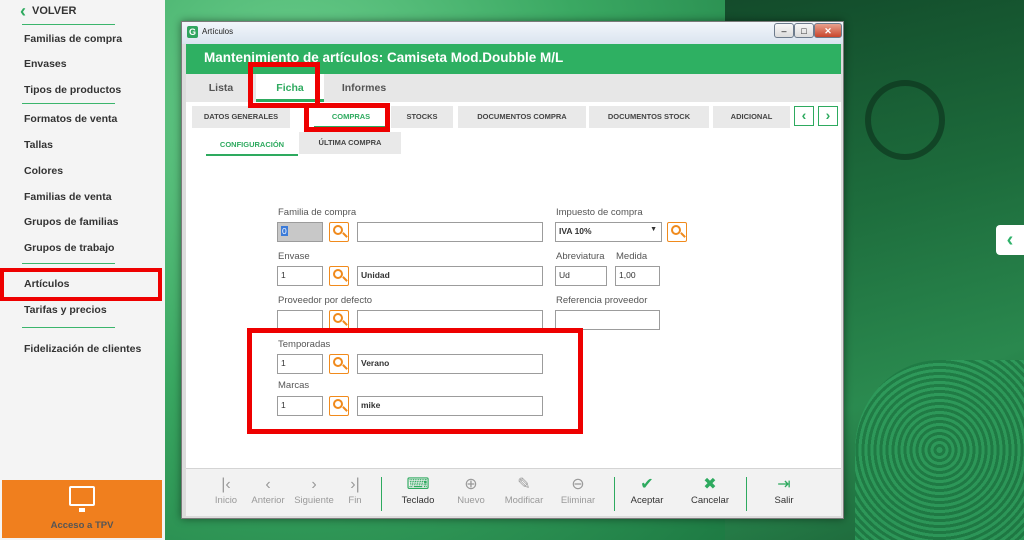 This screenshot has width=1024, height=540. What do you see at coordinates (828, 116) in the screenshot?
I see `chevron-right-icon: ›` at bounding box center [828, 116].